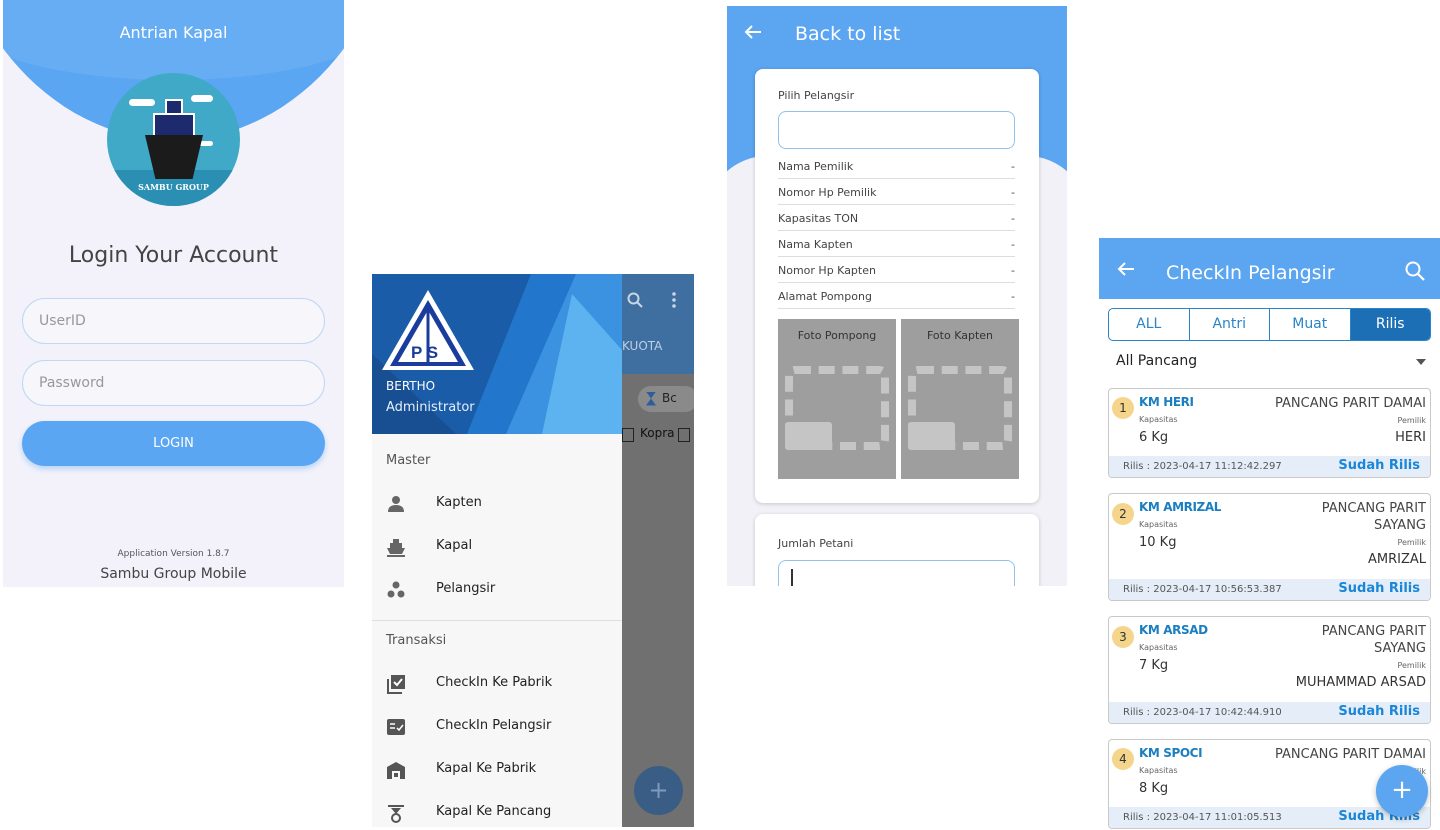  What do you see at coordinates (816, 543) in the screenshot?
I see `jumlah-petani-label: Jumlah Petani` at bounding box center [816, 543].